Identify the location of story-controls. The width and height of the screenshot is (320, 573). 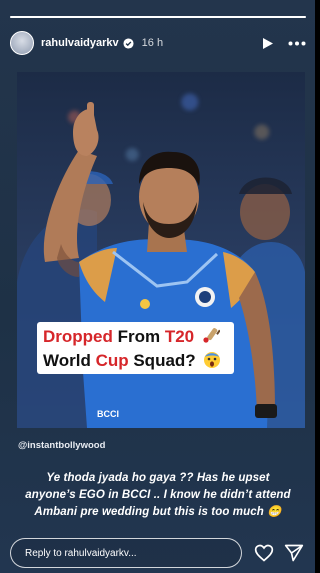
(284, 43).